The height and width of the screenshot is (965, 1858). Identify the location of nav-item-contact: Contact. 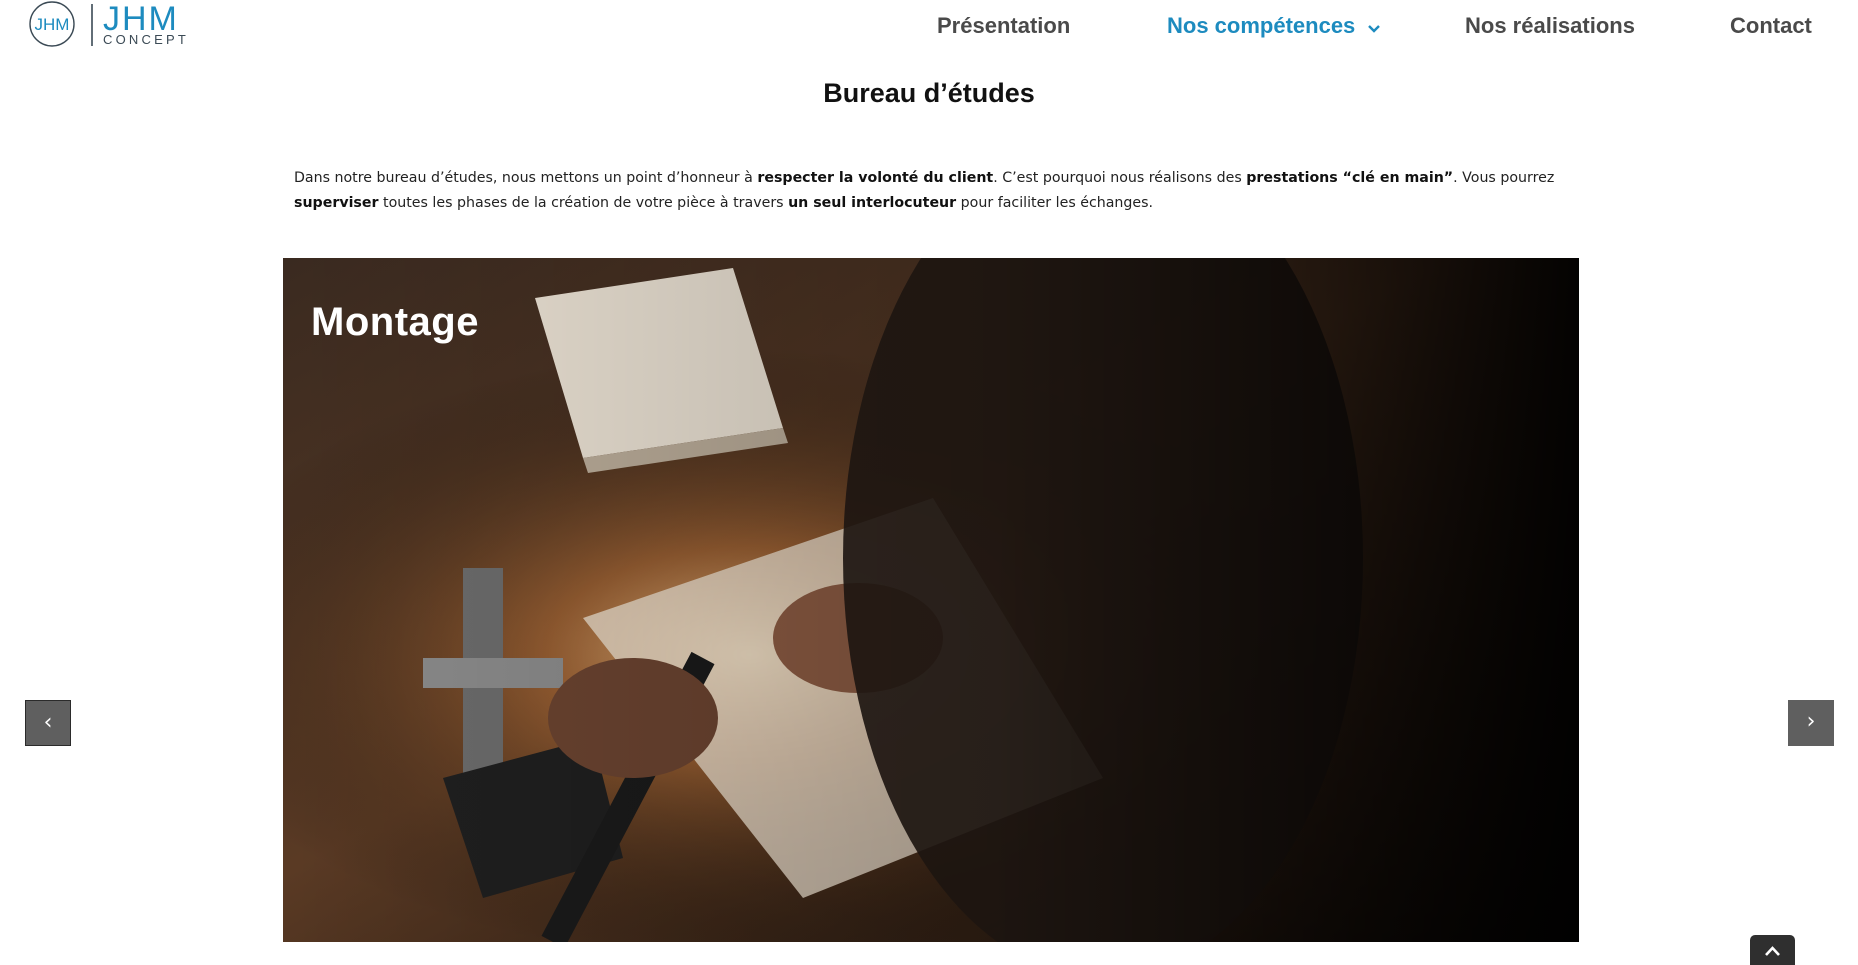
(1771, 26).